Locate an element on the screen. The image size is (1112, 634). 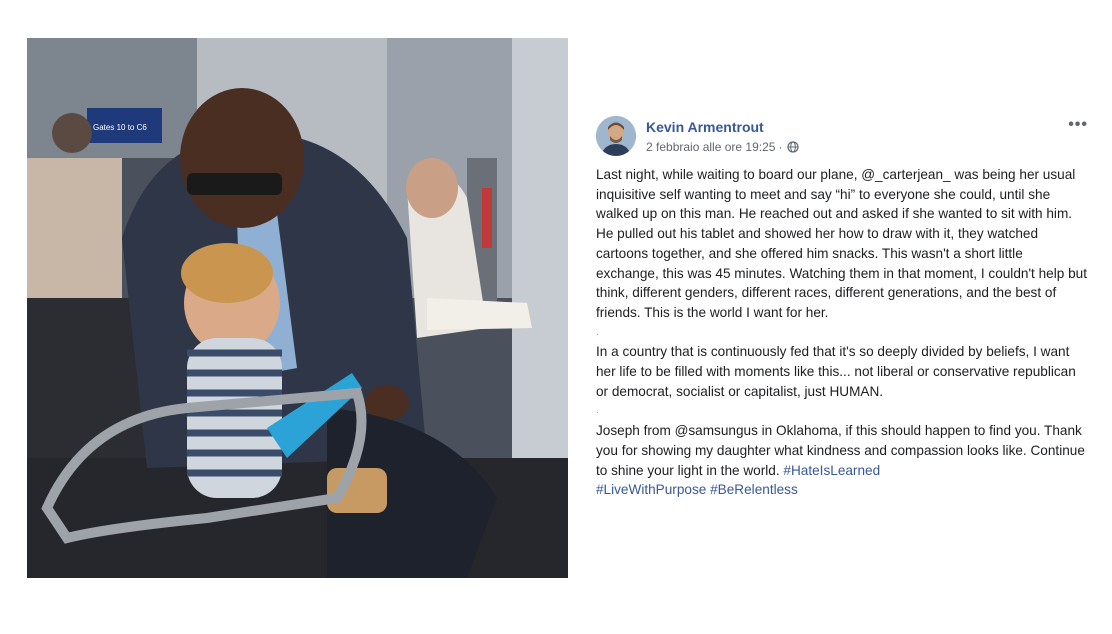
avatar-image is located at coordinates (616, 136).